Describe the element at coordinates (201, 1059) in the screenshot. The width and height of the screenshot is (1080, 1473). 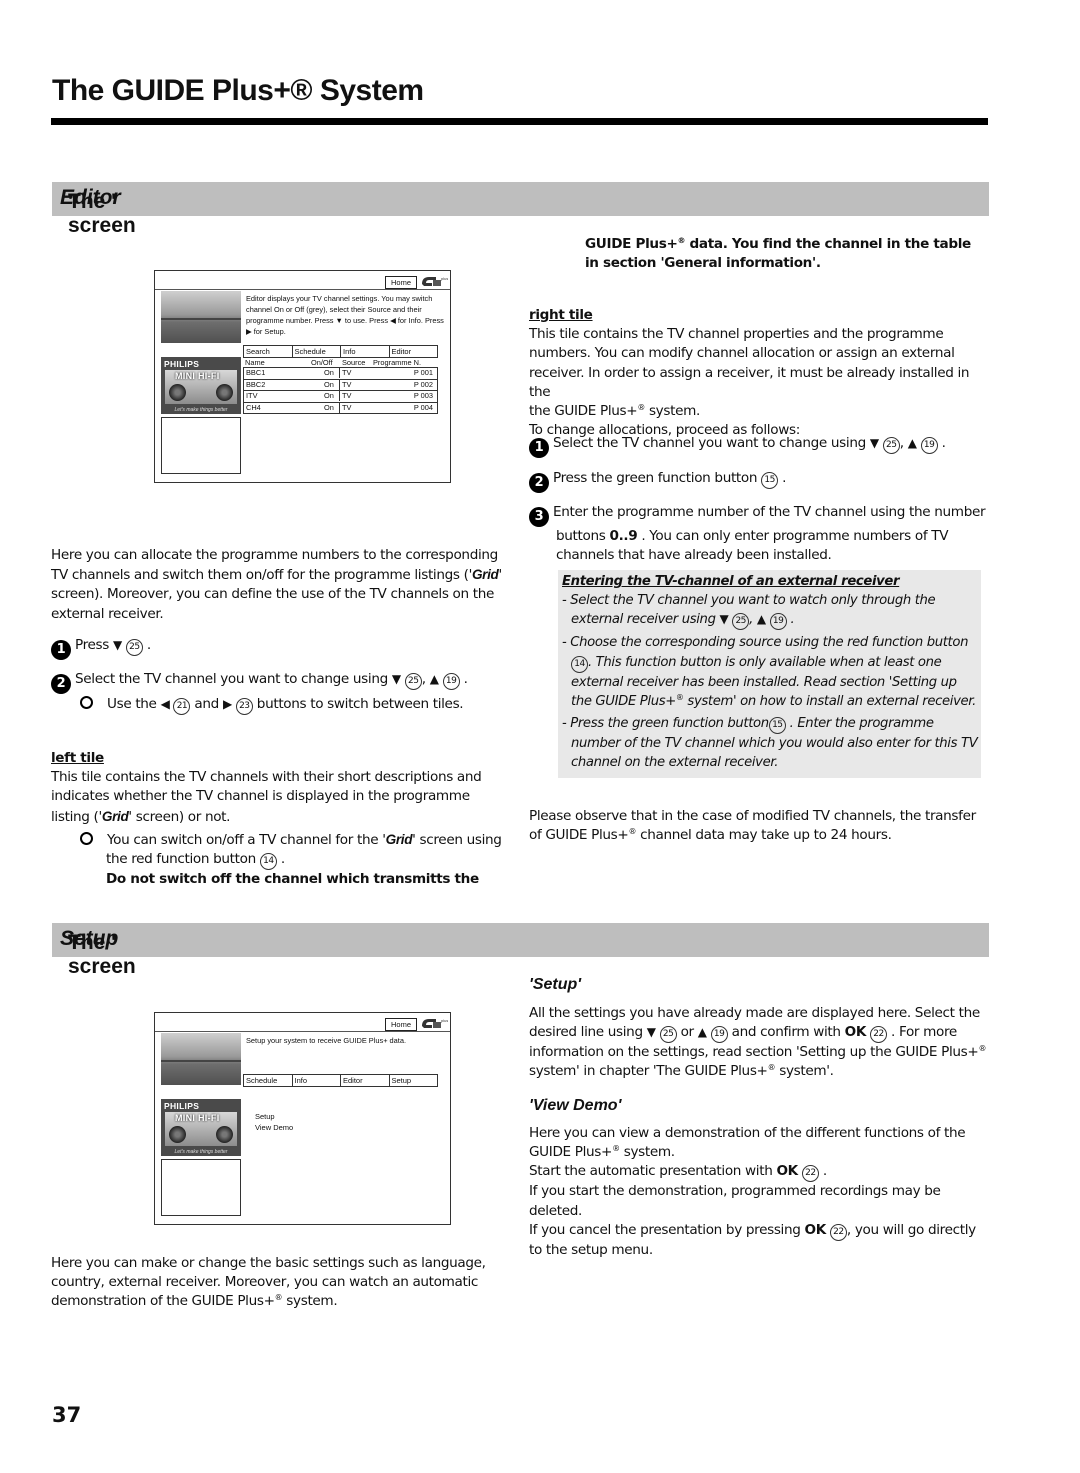
I see `tv-preview-image` at that location.